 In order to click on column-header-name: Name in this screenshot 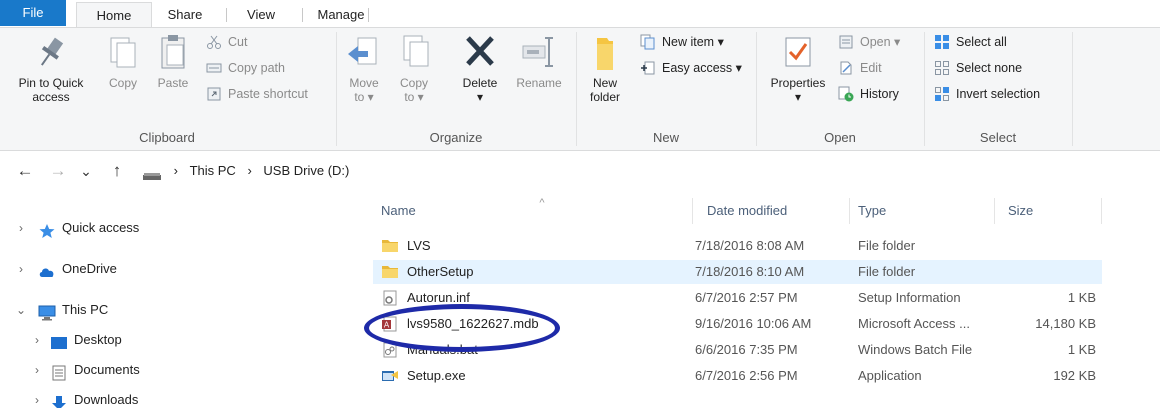, I will do `click(531, 211)`.